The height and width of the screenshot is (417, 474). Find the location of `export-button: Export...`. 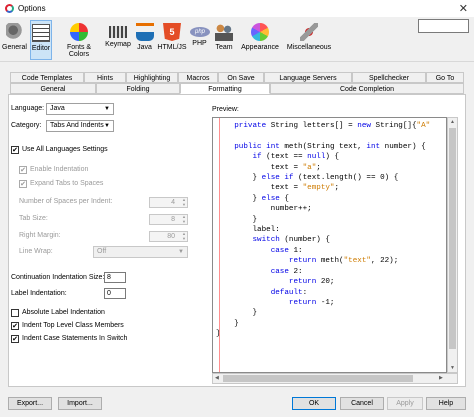

export-button: Export... is located at coordinates (30, 403).